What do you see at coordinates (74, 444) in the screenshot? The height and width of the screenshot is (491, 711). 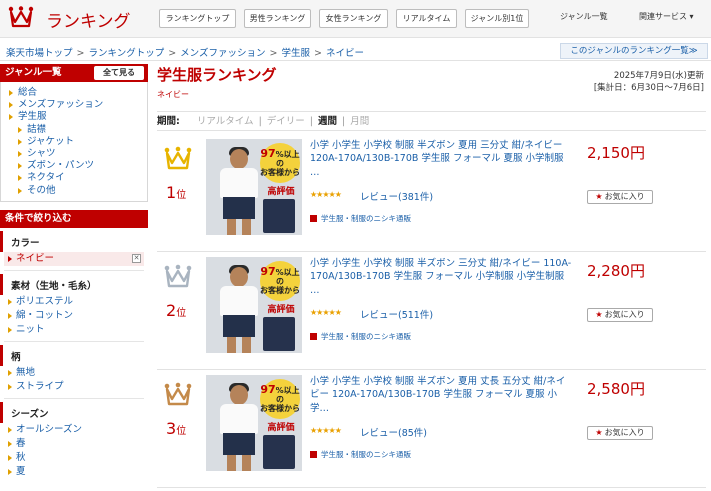 I see `filter-item: 春` at bounding box center [74, 444].